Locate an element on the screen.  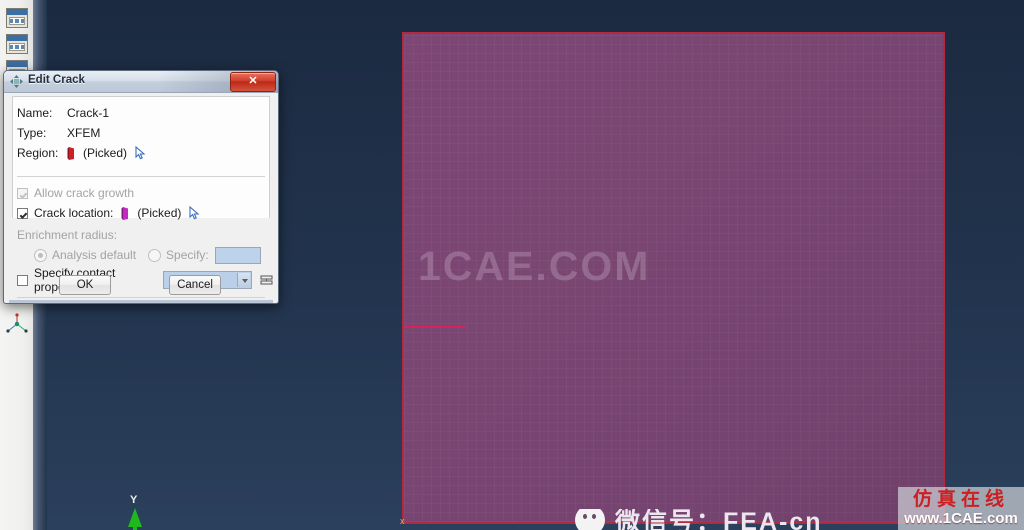
panel-icon-1-cells is located at coordinates (17, 21).